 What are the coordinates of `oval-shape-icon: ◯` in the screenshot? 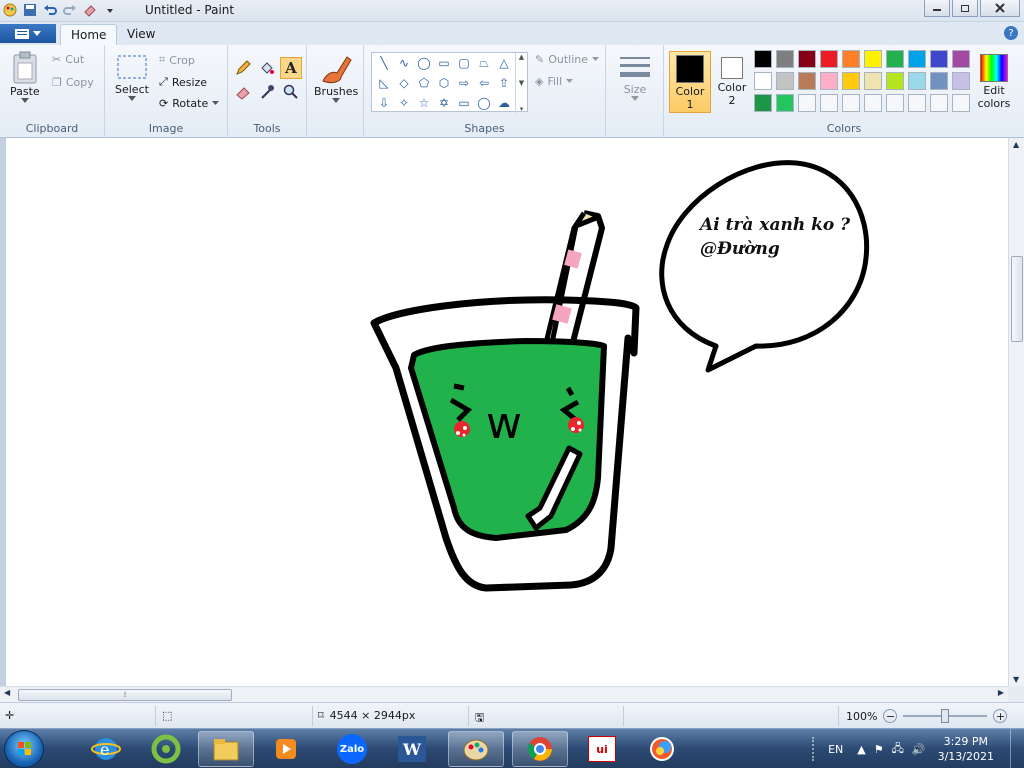 It's located at (424, 63).